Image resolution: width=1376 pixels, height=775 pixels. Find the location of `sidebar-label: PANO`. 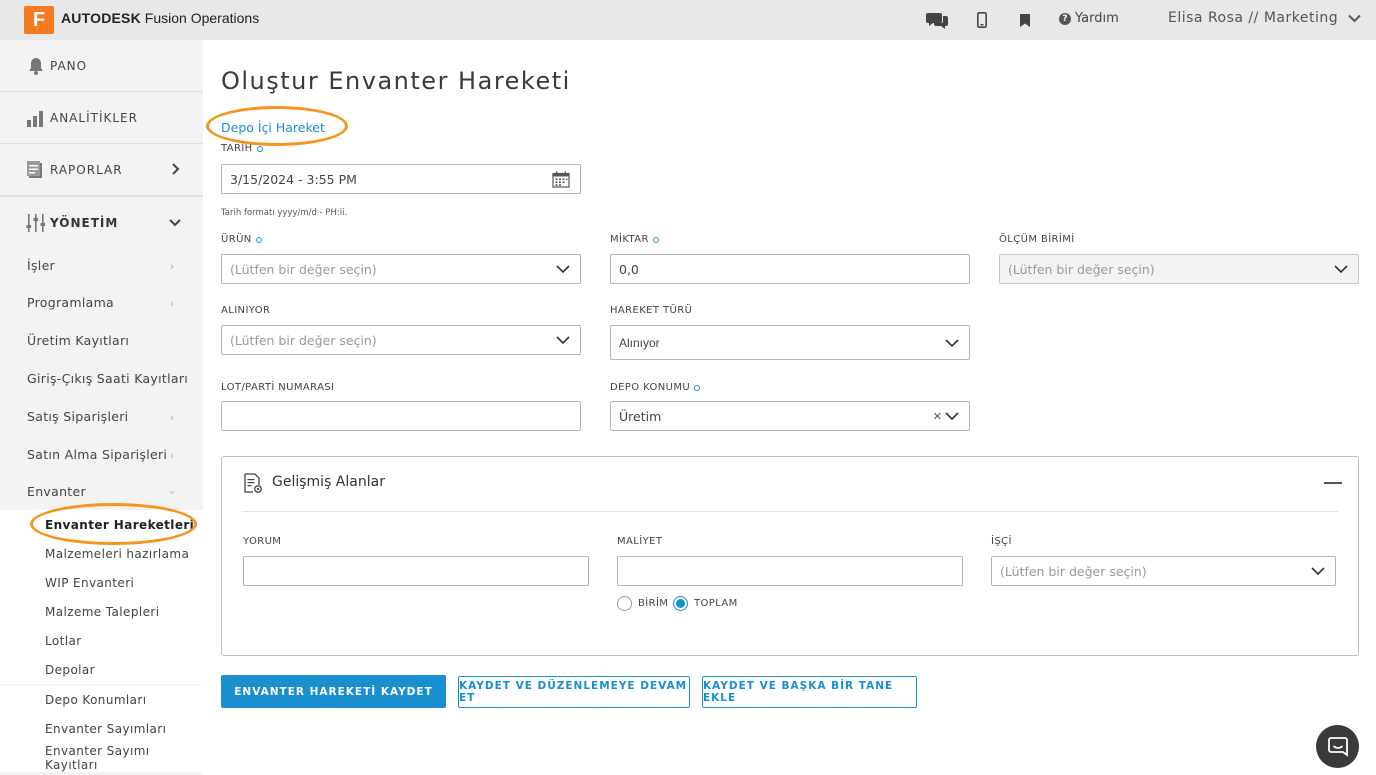

sidebar-label: PANO is located at coordinates (69, 65).